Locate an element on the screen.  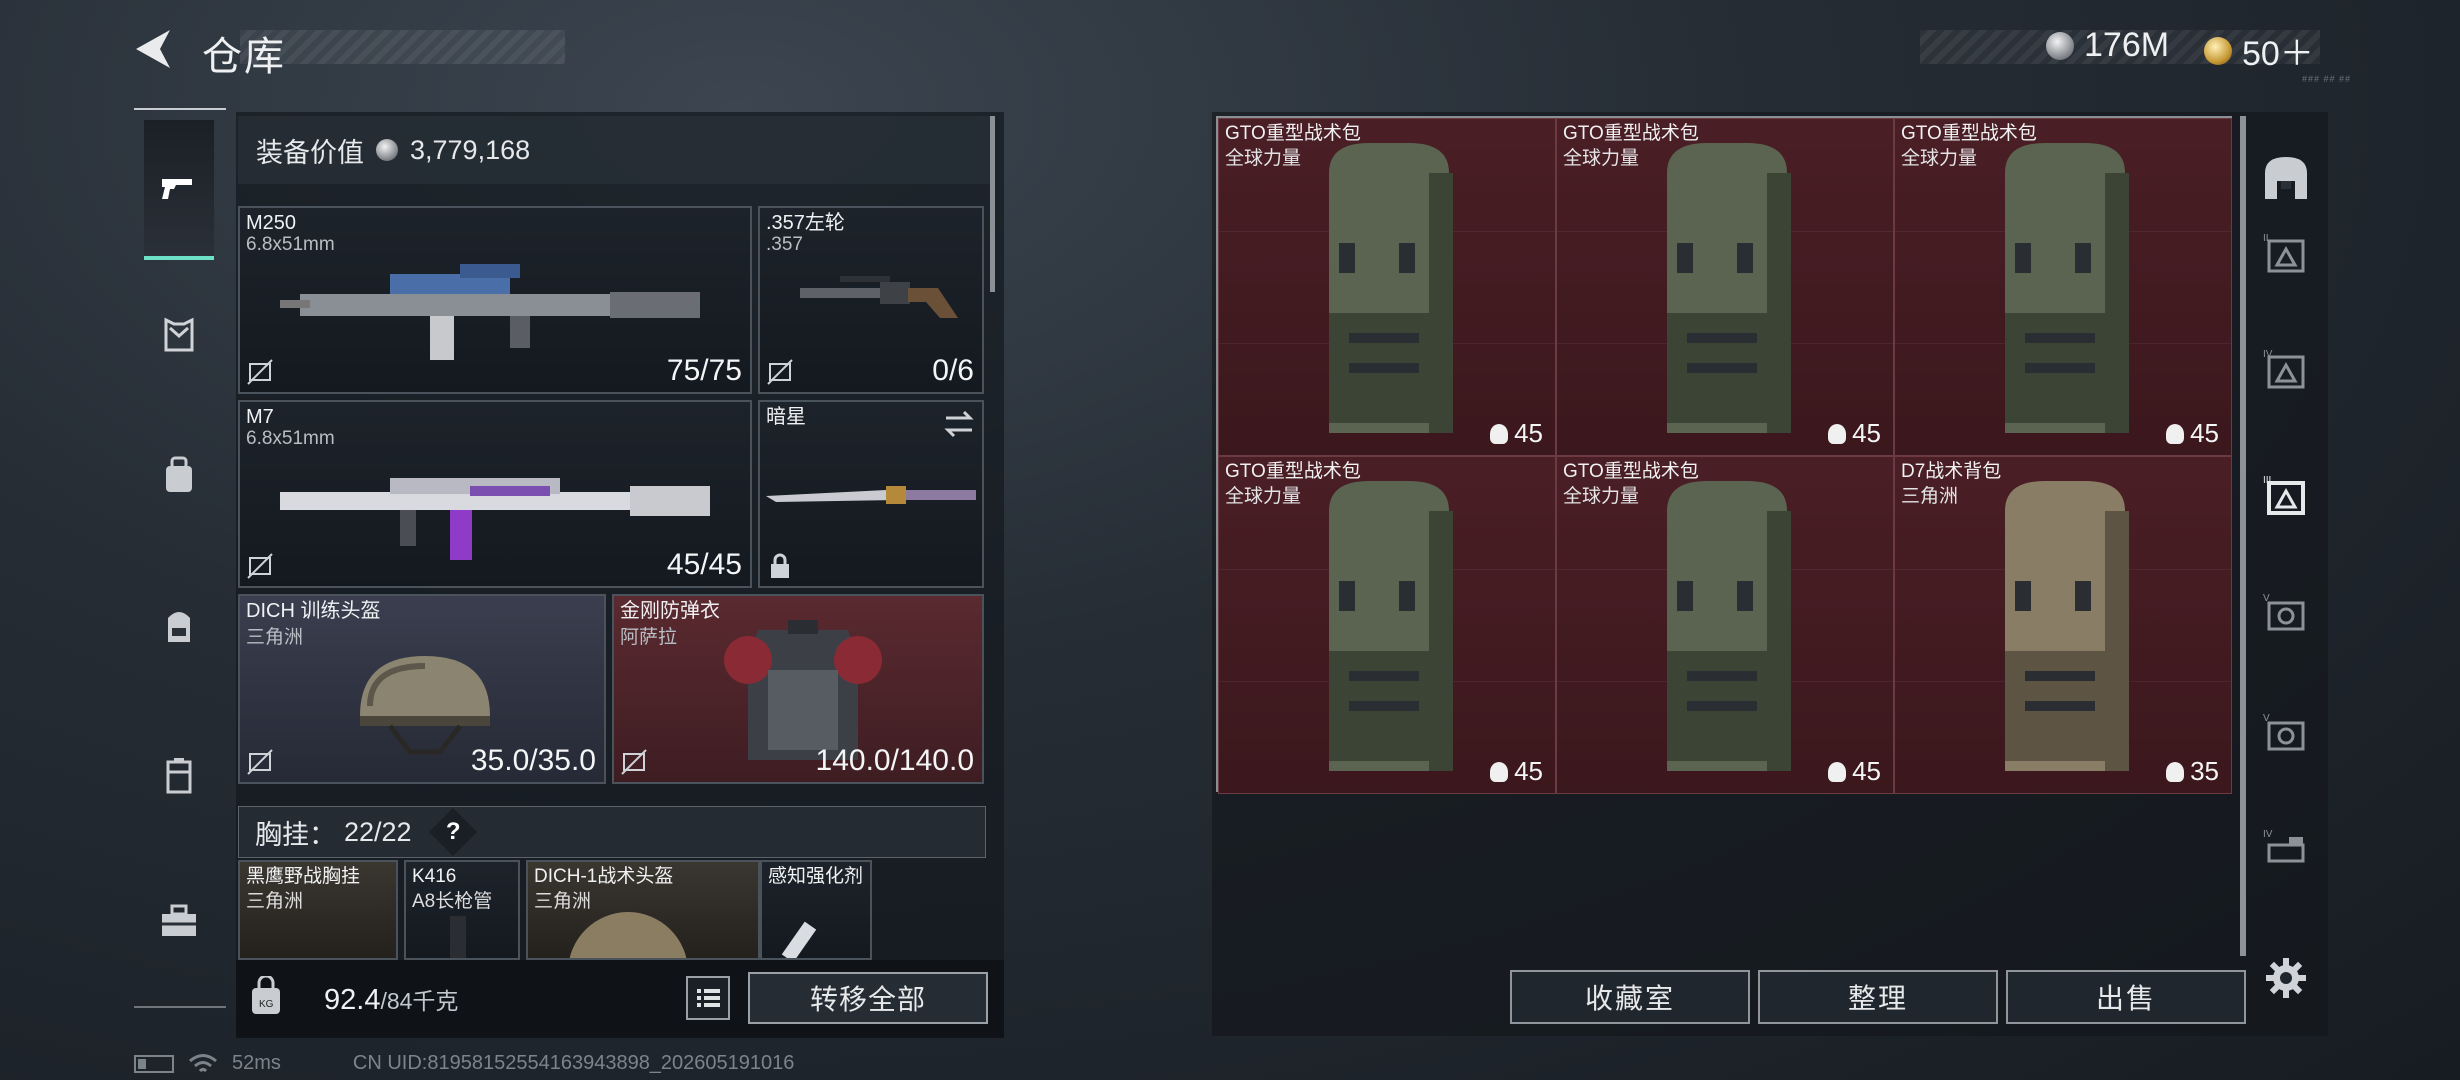
organize-button: 整理 is located at coordinates (1878, 997).